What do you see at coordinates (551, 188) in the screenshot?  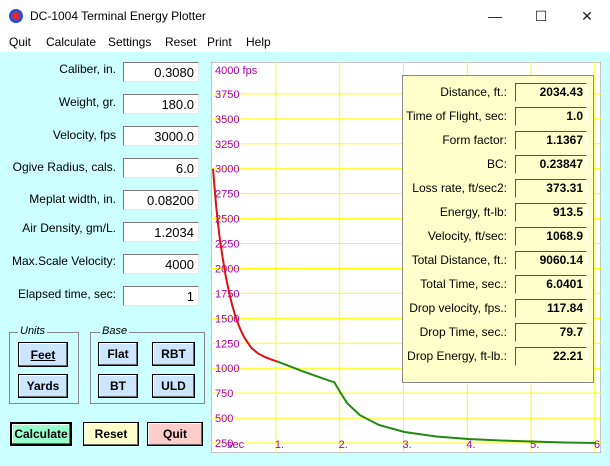 I see `loss-rate-value: 373.31` at bounding box center [551, 188].